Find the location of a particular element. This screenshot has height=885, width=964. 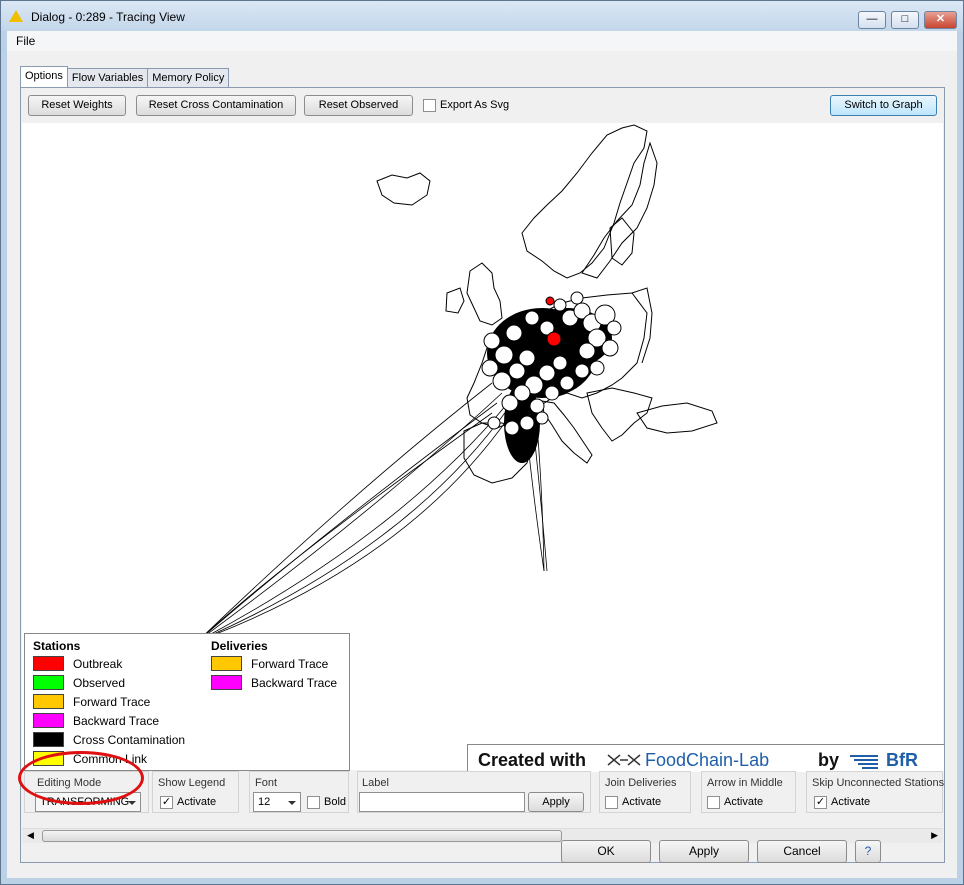

help-icon: ? is located at coordinates (868, 851).